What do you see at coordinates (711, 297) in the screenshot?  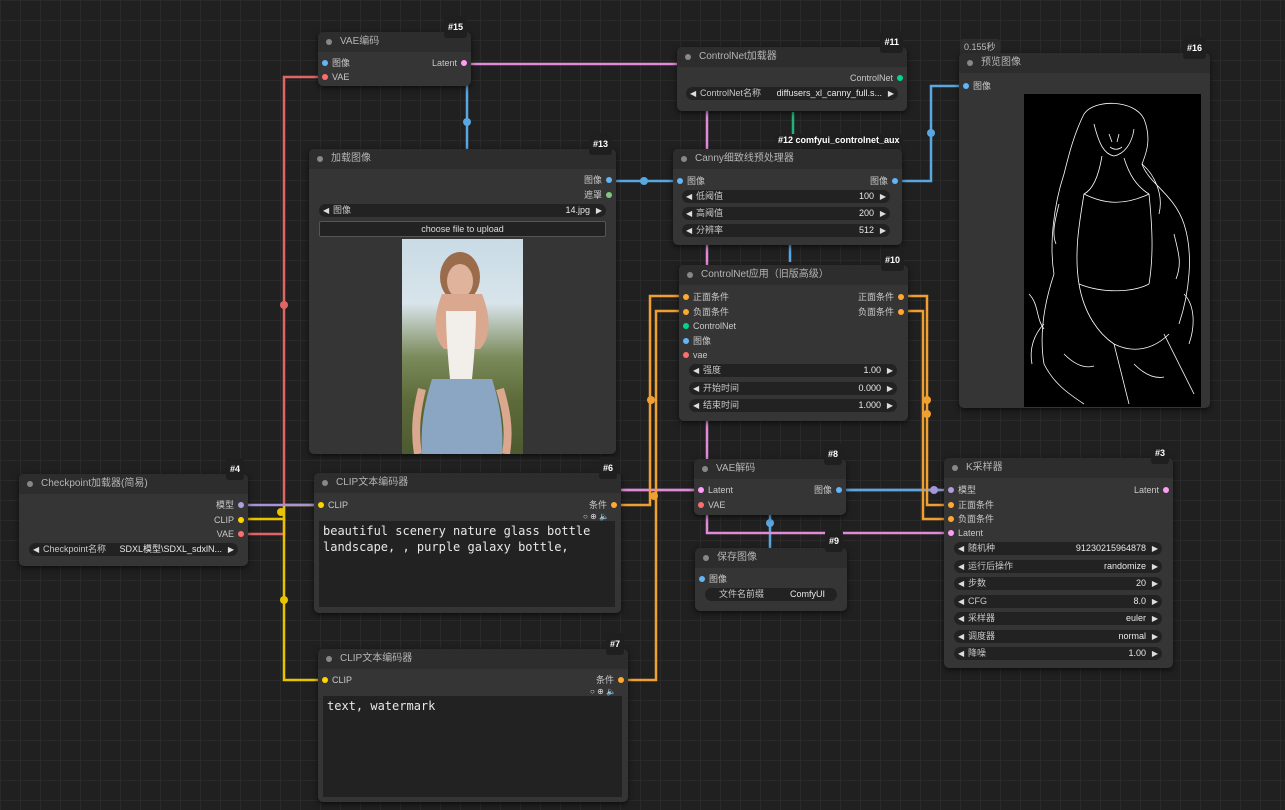 I see `input-positive-label: 正面条件` at bounding box center [711, 297].